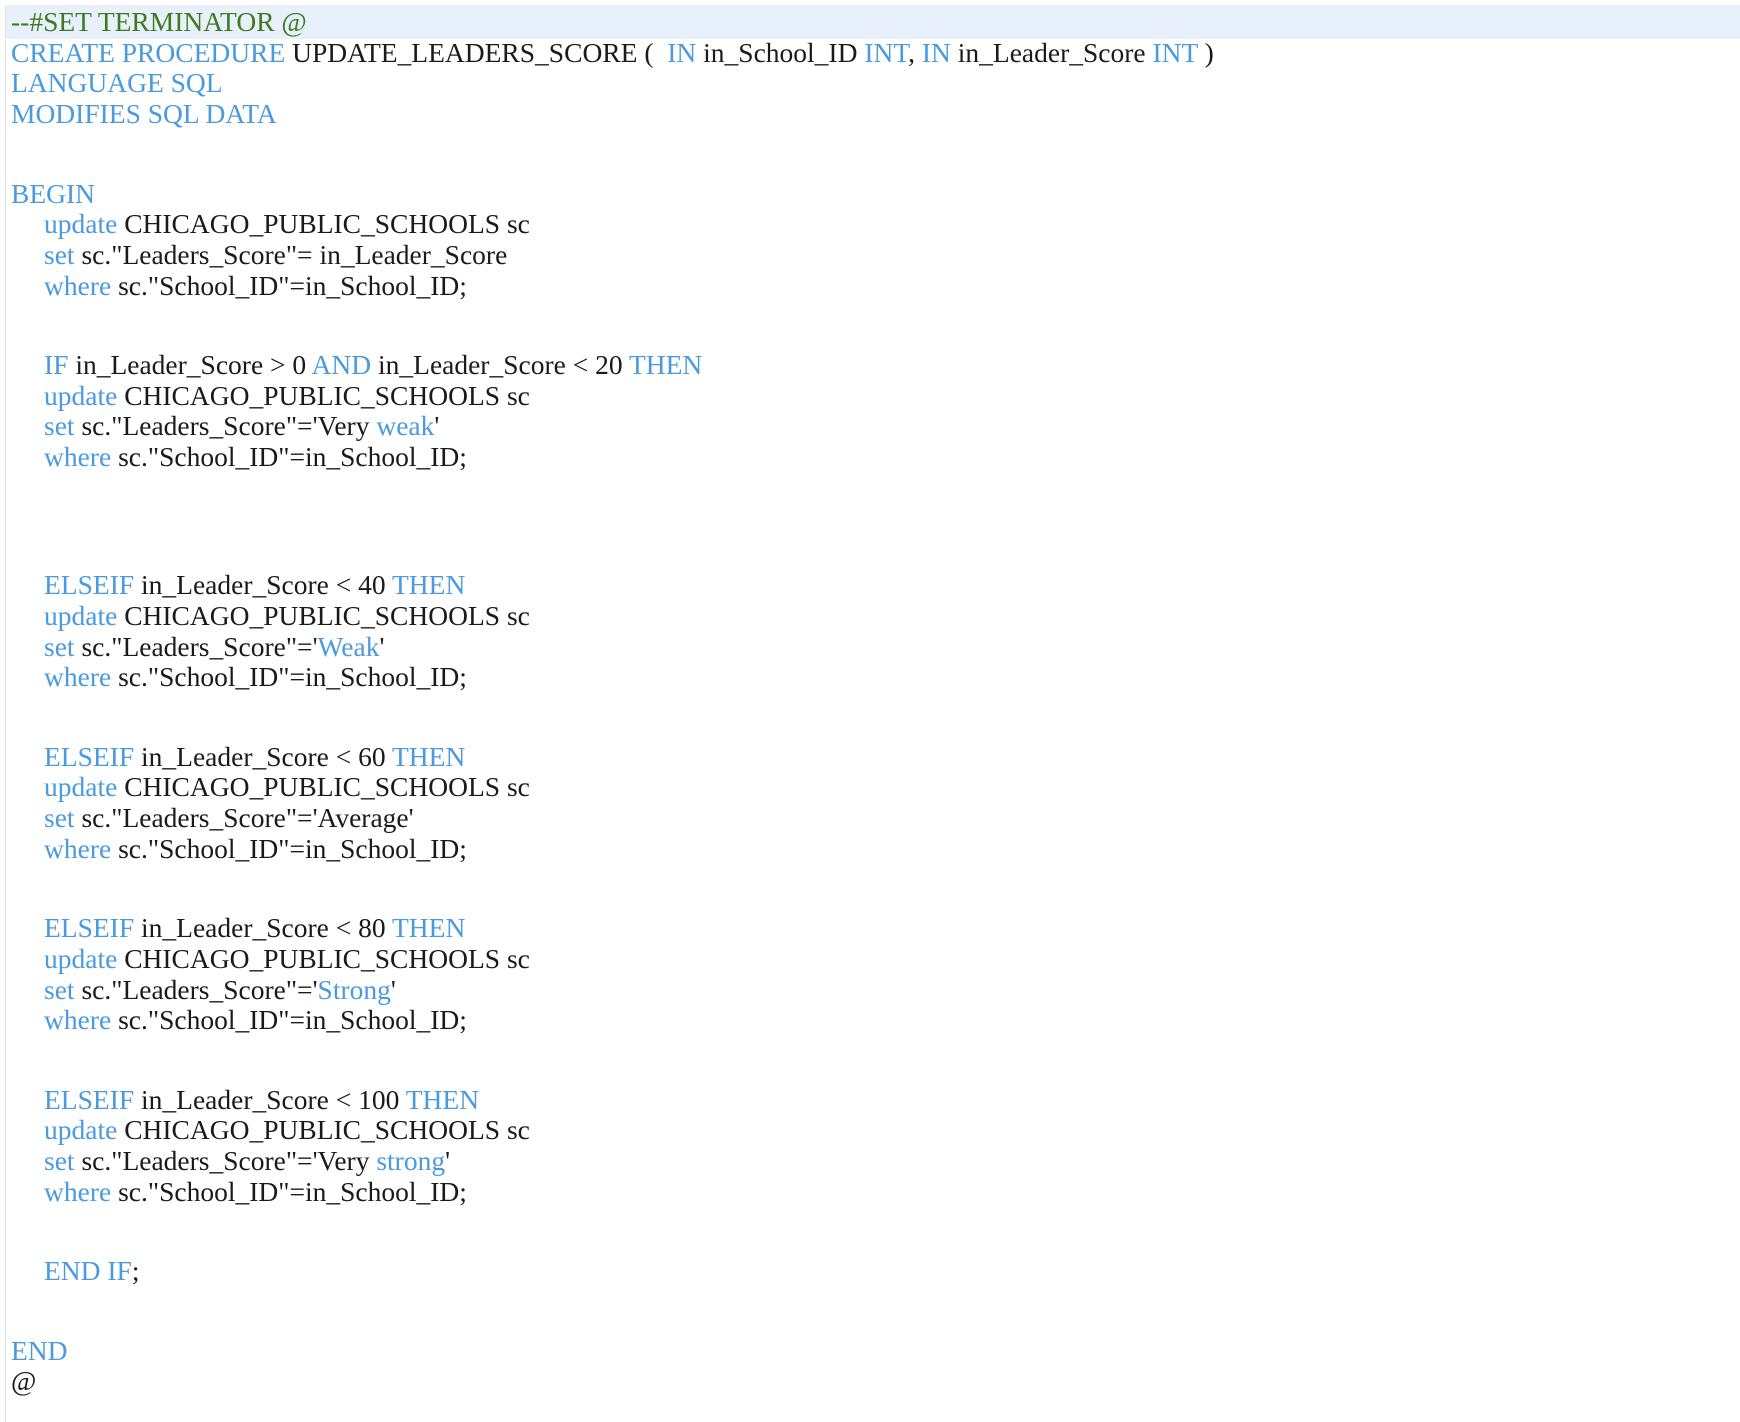  What do you see at coordinates (875, 457) in the screenshot?
I see `code-line-14: where sc."School_ID"=in_School_ID;` at bounding box center [875, 457].